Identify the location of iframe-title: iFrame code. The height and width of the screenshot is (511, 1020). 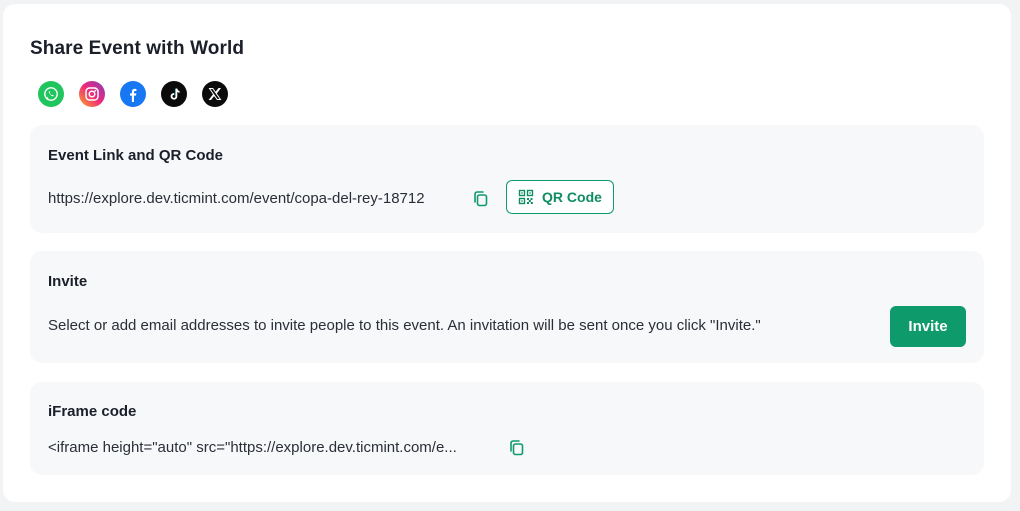
(92, 411).